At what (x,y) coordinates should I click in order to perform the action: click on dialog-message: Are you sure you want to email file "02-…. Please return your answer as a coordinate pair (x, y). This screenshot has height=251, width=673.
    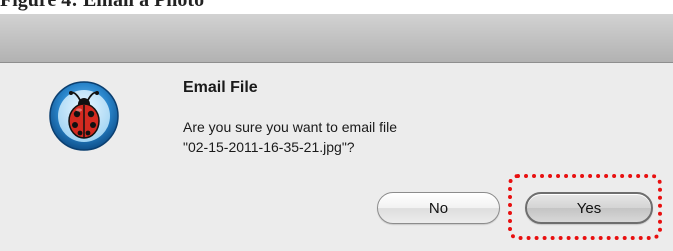
    Looking at the image, I should click on (290, 137).